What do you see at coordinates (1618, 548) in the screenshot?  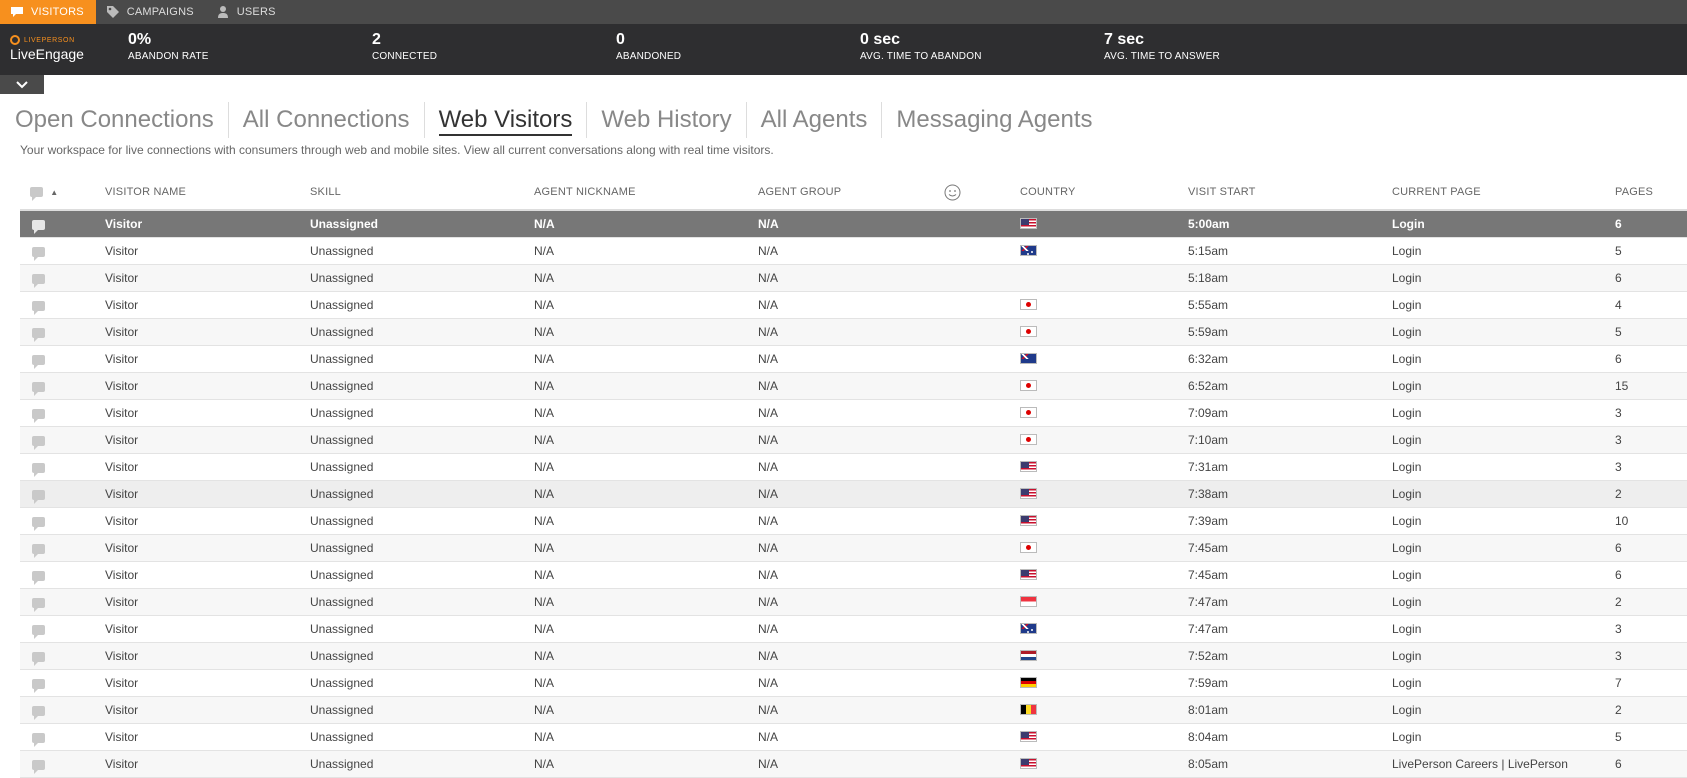 I see `pages-cell: 6` at bounding box center [1618, 548].